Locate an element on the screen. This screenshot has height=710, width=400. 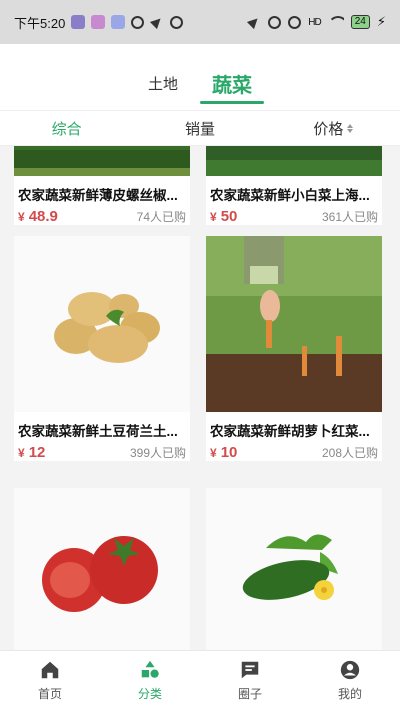
product-price: ¥48.9 is located at coordinates (38, 216).